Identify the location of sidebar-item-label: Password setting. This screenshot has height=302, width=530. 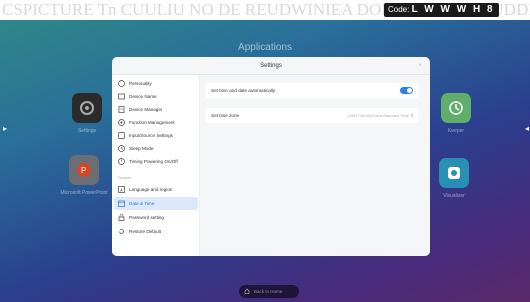
(146, 217).